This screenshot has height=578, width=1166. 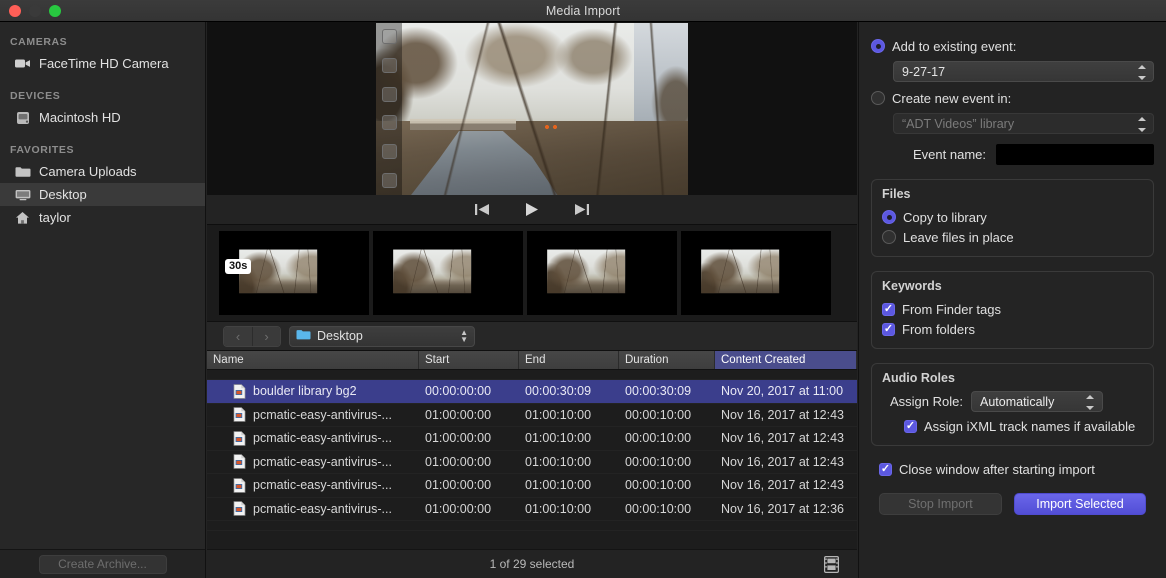 I want to click on skip-back-icon, so click(x=482, y=210).